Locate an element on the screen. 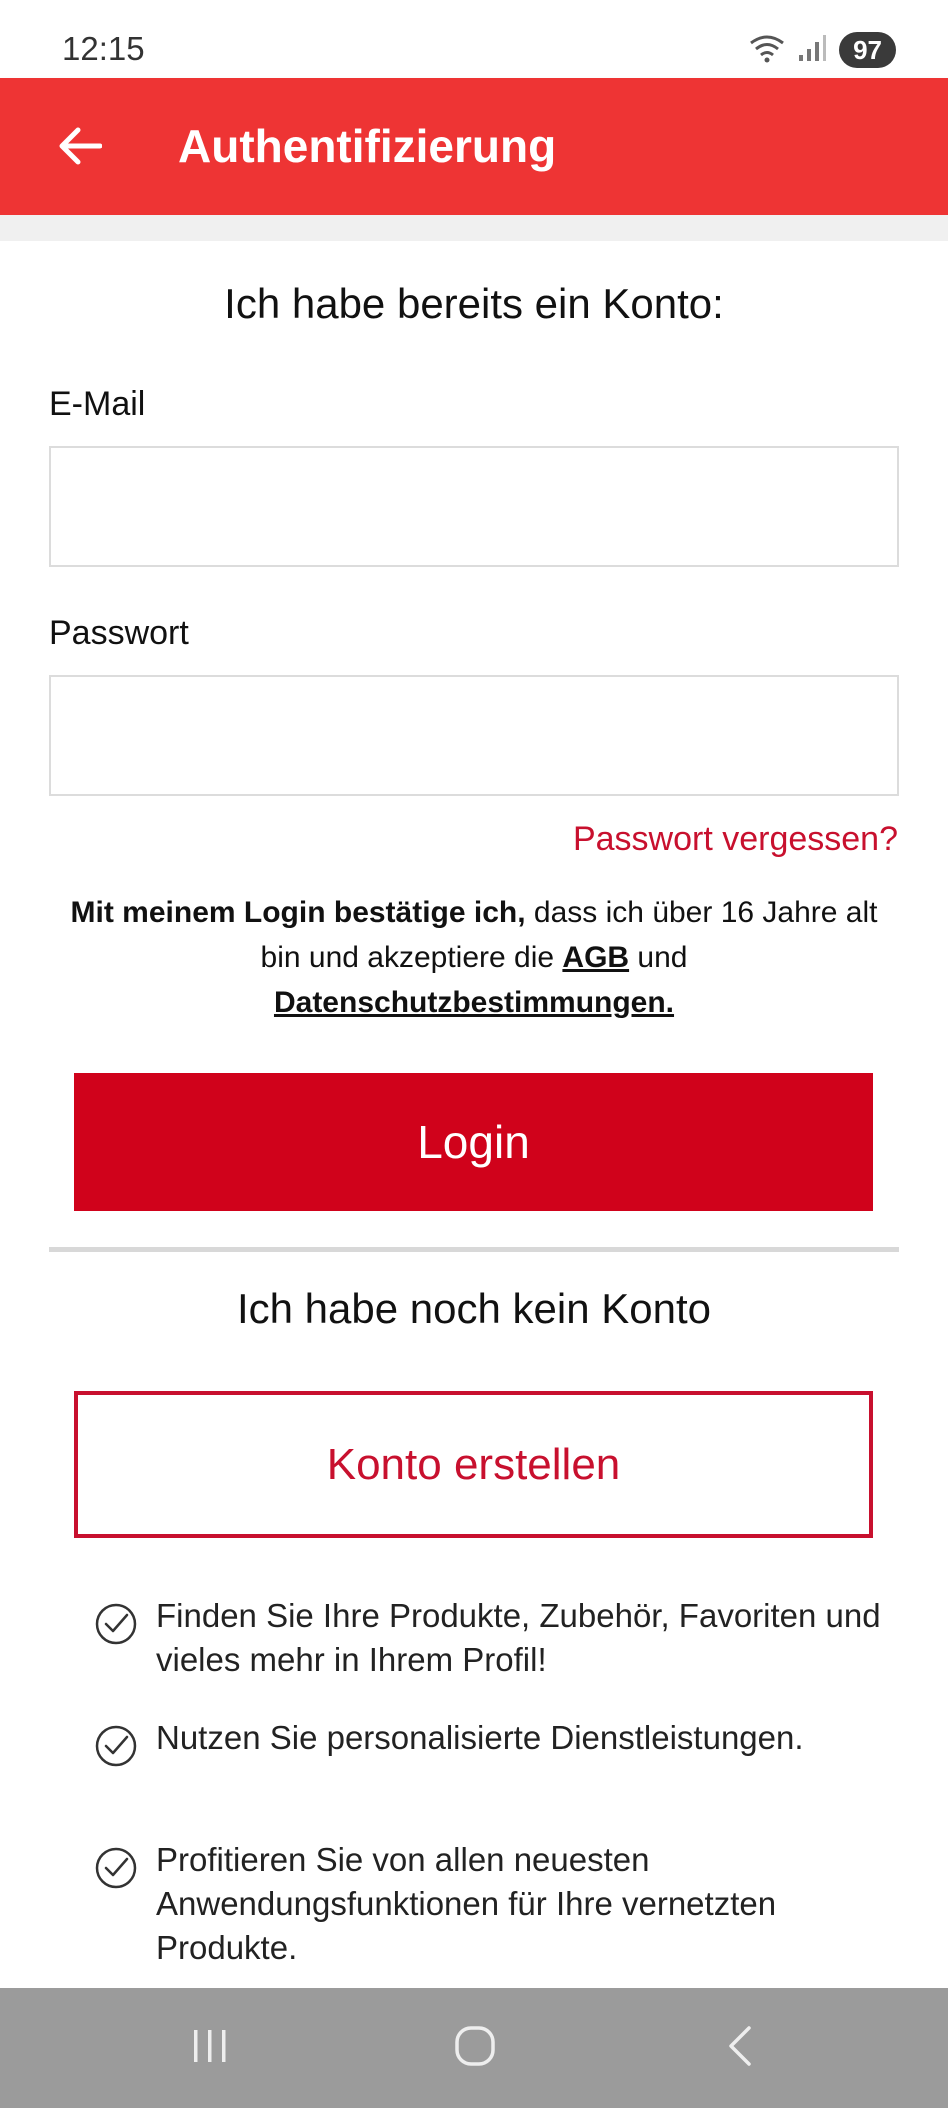  back-icon is located at coordinates (740, 2048).